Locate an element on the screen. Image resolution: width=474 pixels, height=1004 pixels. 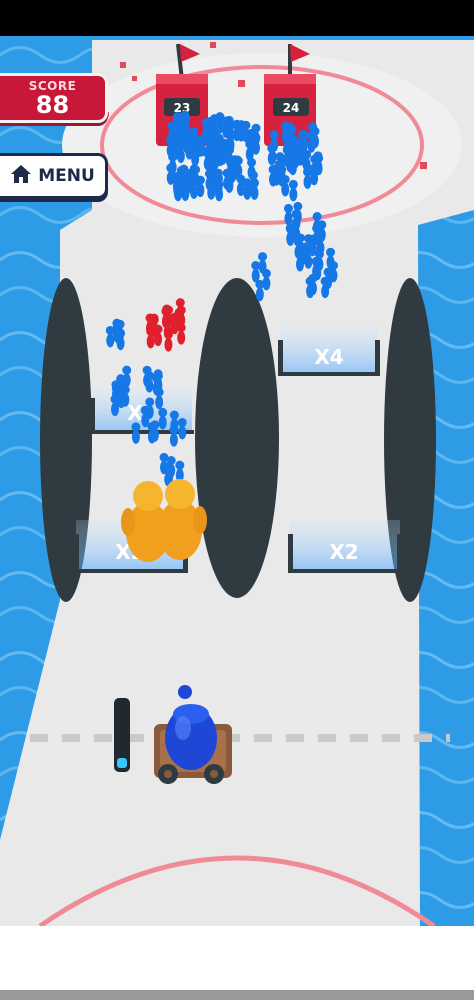
score-panel: SCORE 88 is located at coordinates (54, 98).